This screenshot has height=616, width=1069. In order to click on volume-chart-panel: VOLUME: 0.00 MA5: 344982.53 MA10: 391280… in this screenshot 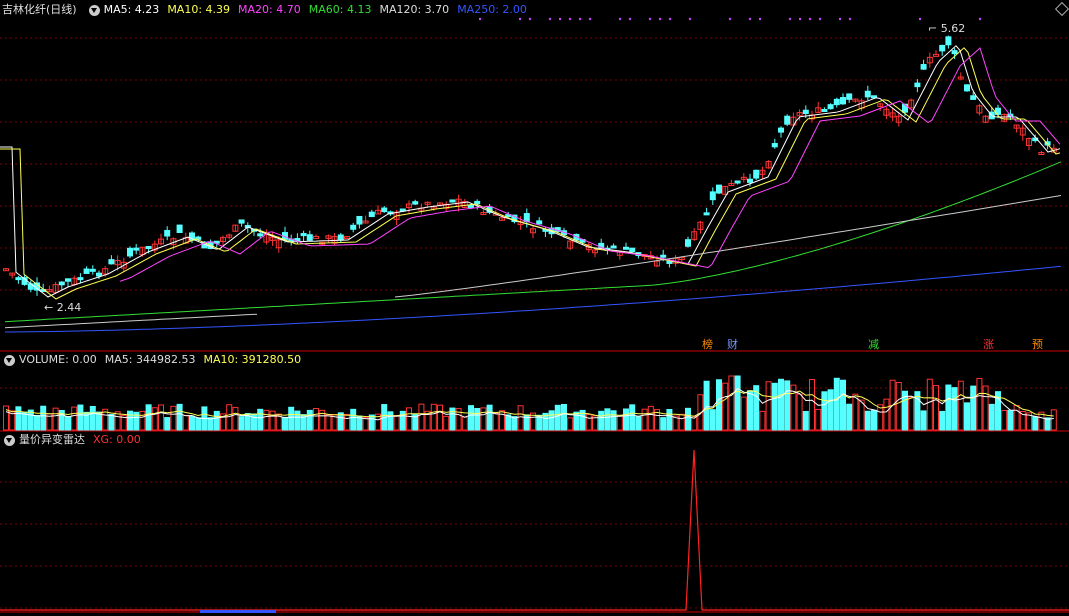, I will do `click(534, 392)`.